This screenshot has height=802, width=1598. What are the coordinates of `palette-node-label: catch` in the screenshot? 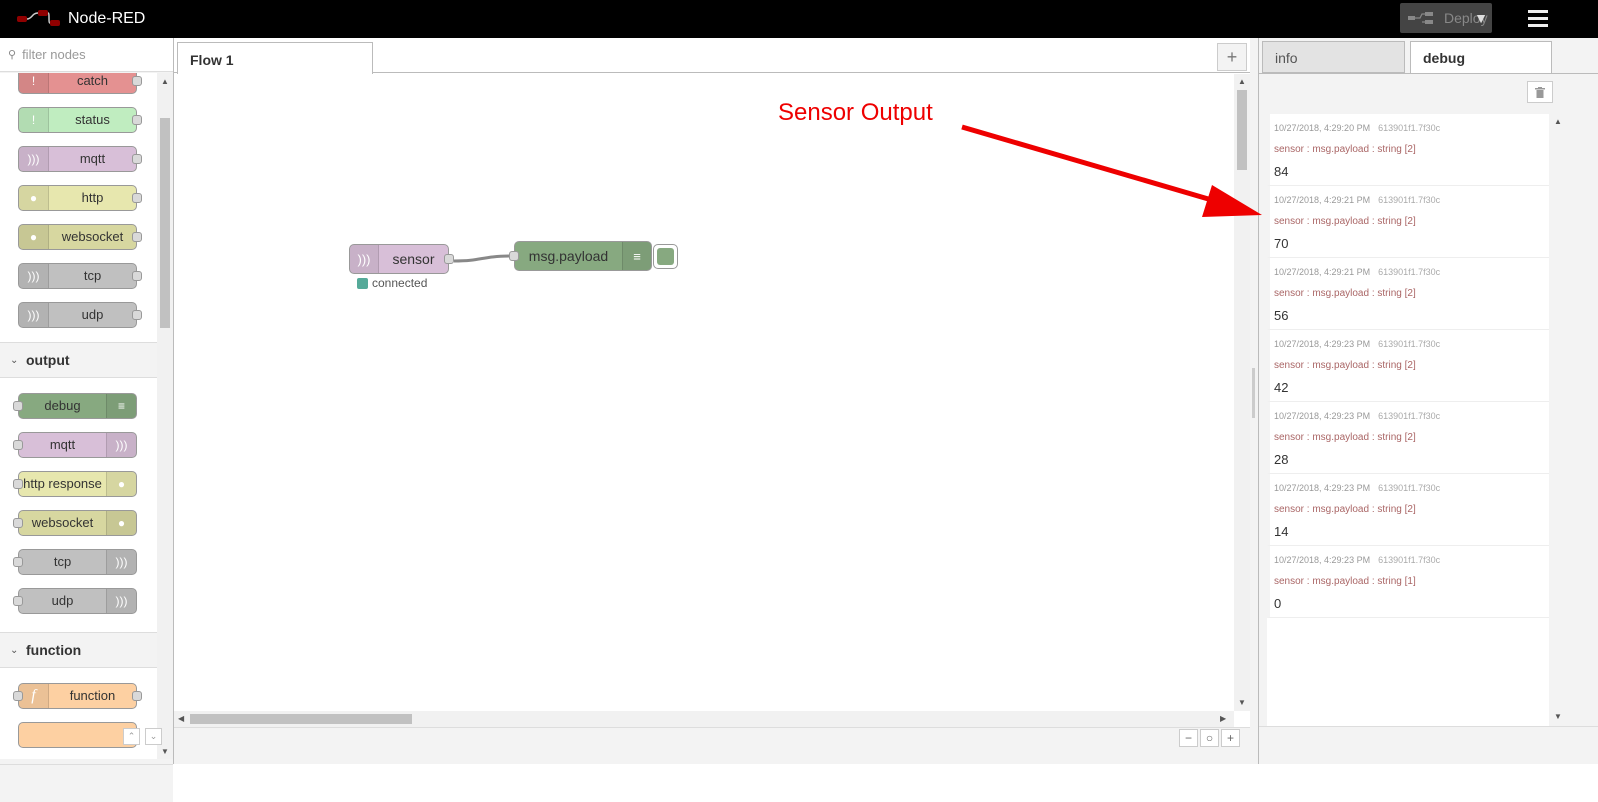 It's located at (92, 80).